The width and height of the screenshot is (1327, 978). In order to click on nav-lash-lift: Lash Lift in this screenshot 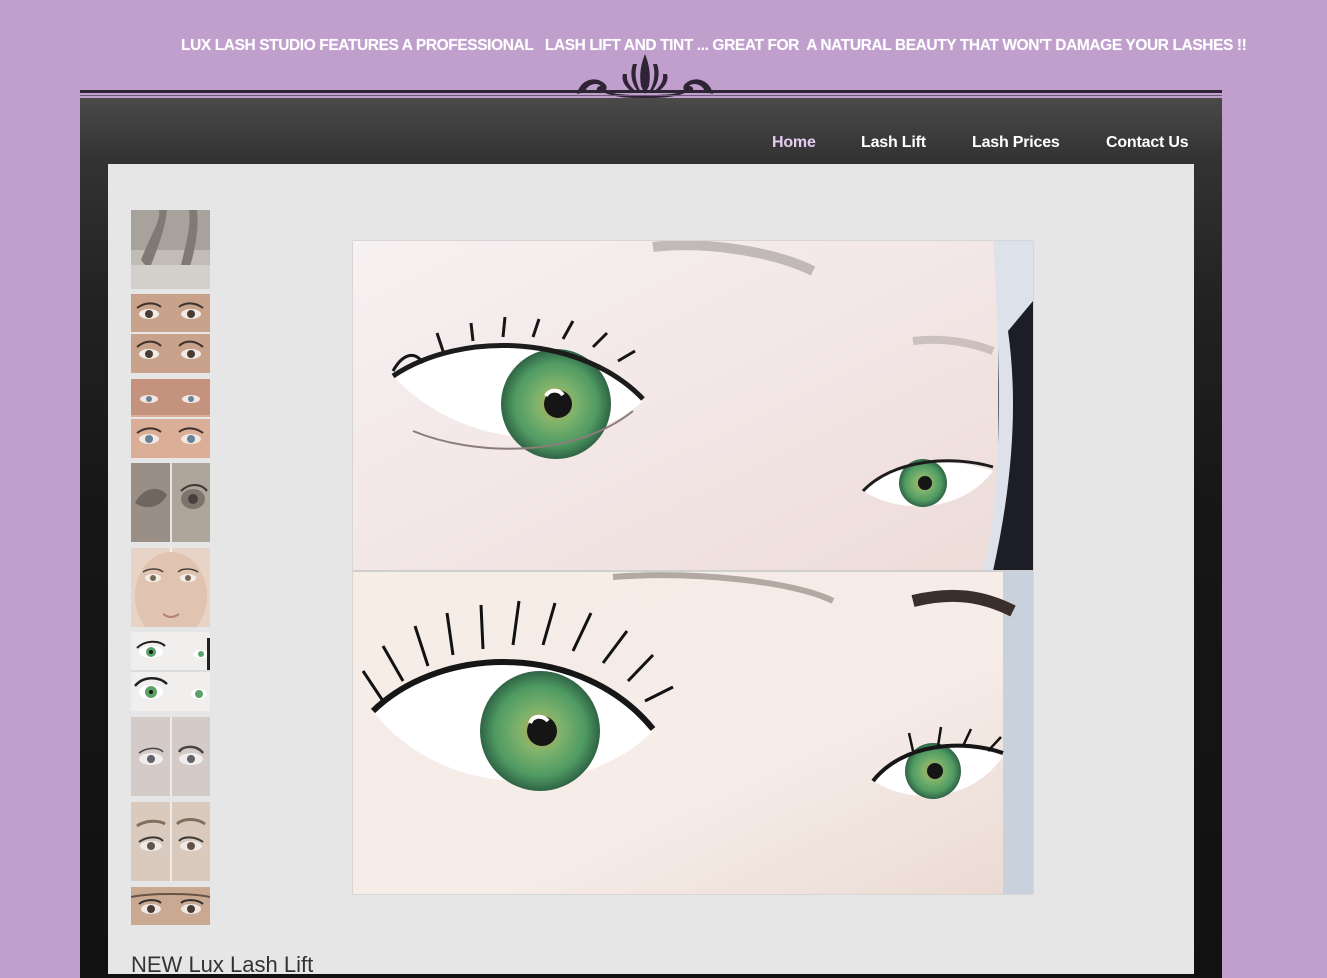, I will do `click(893, 143)`.